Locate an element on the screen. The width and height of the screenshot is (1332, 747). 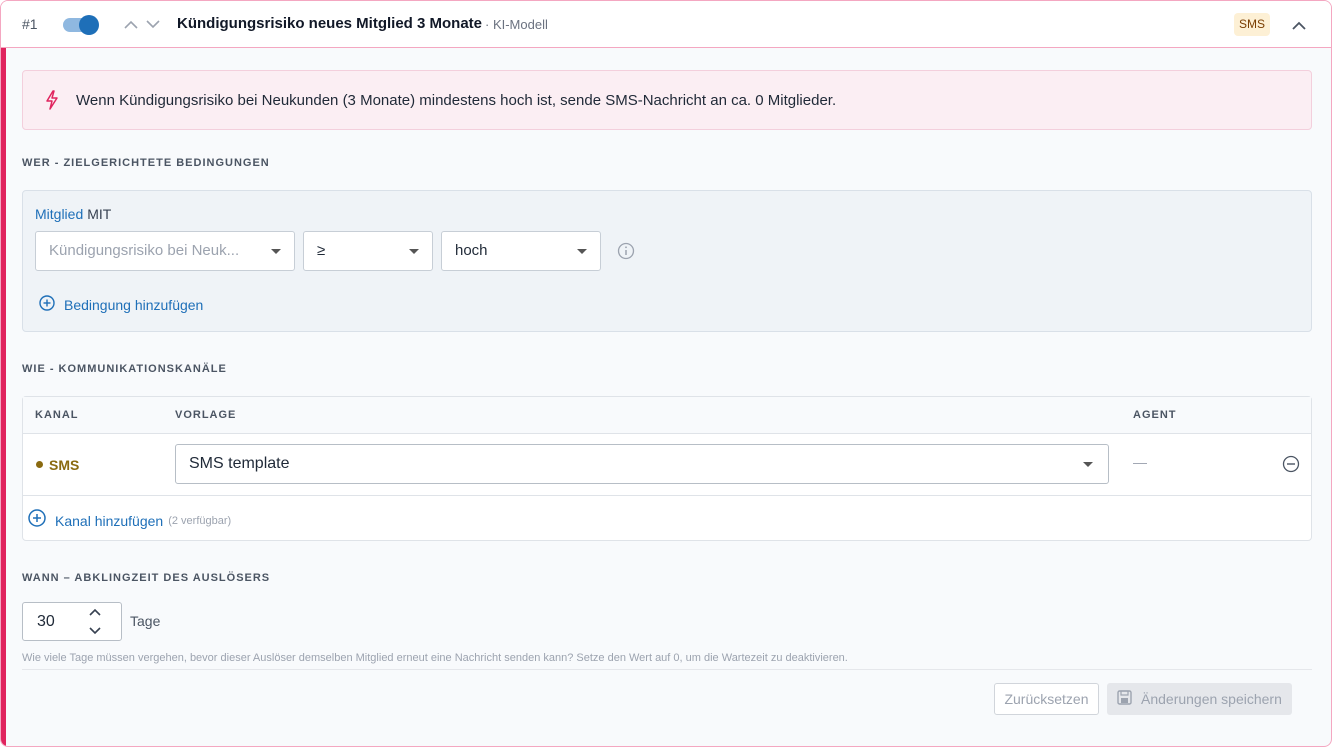
column-header-agent: AGENT is located at coordinates (1155, 415).